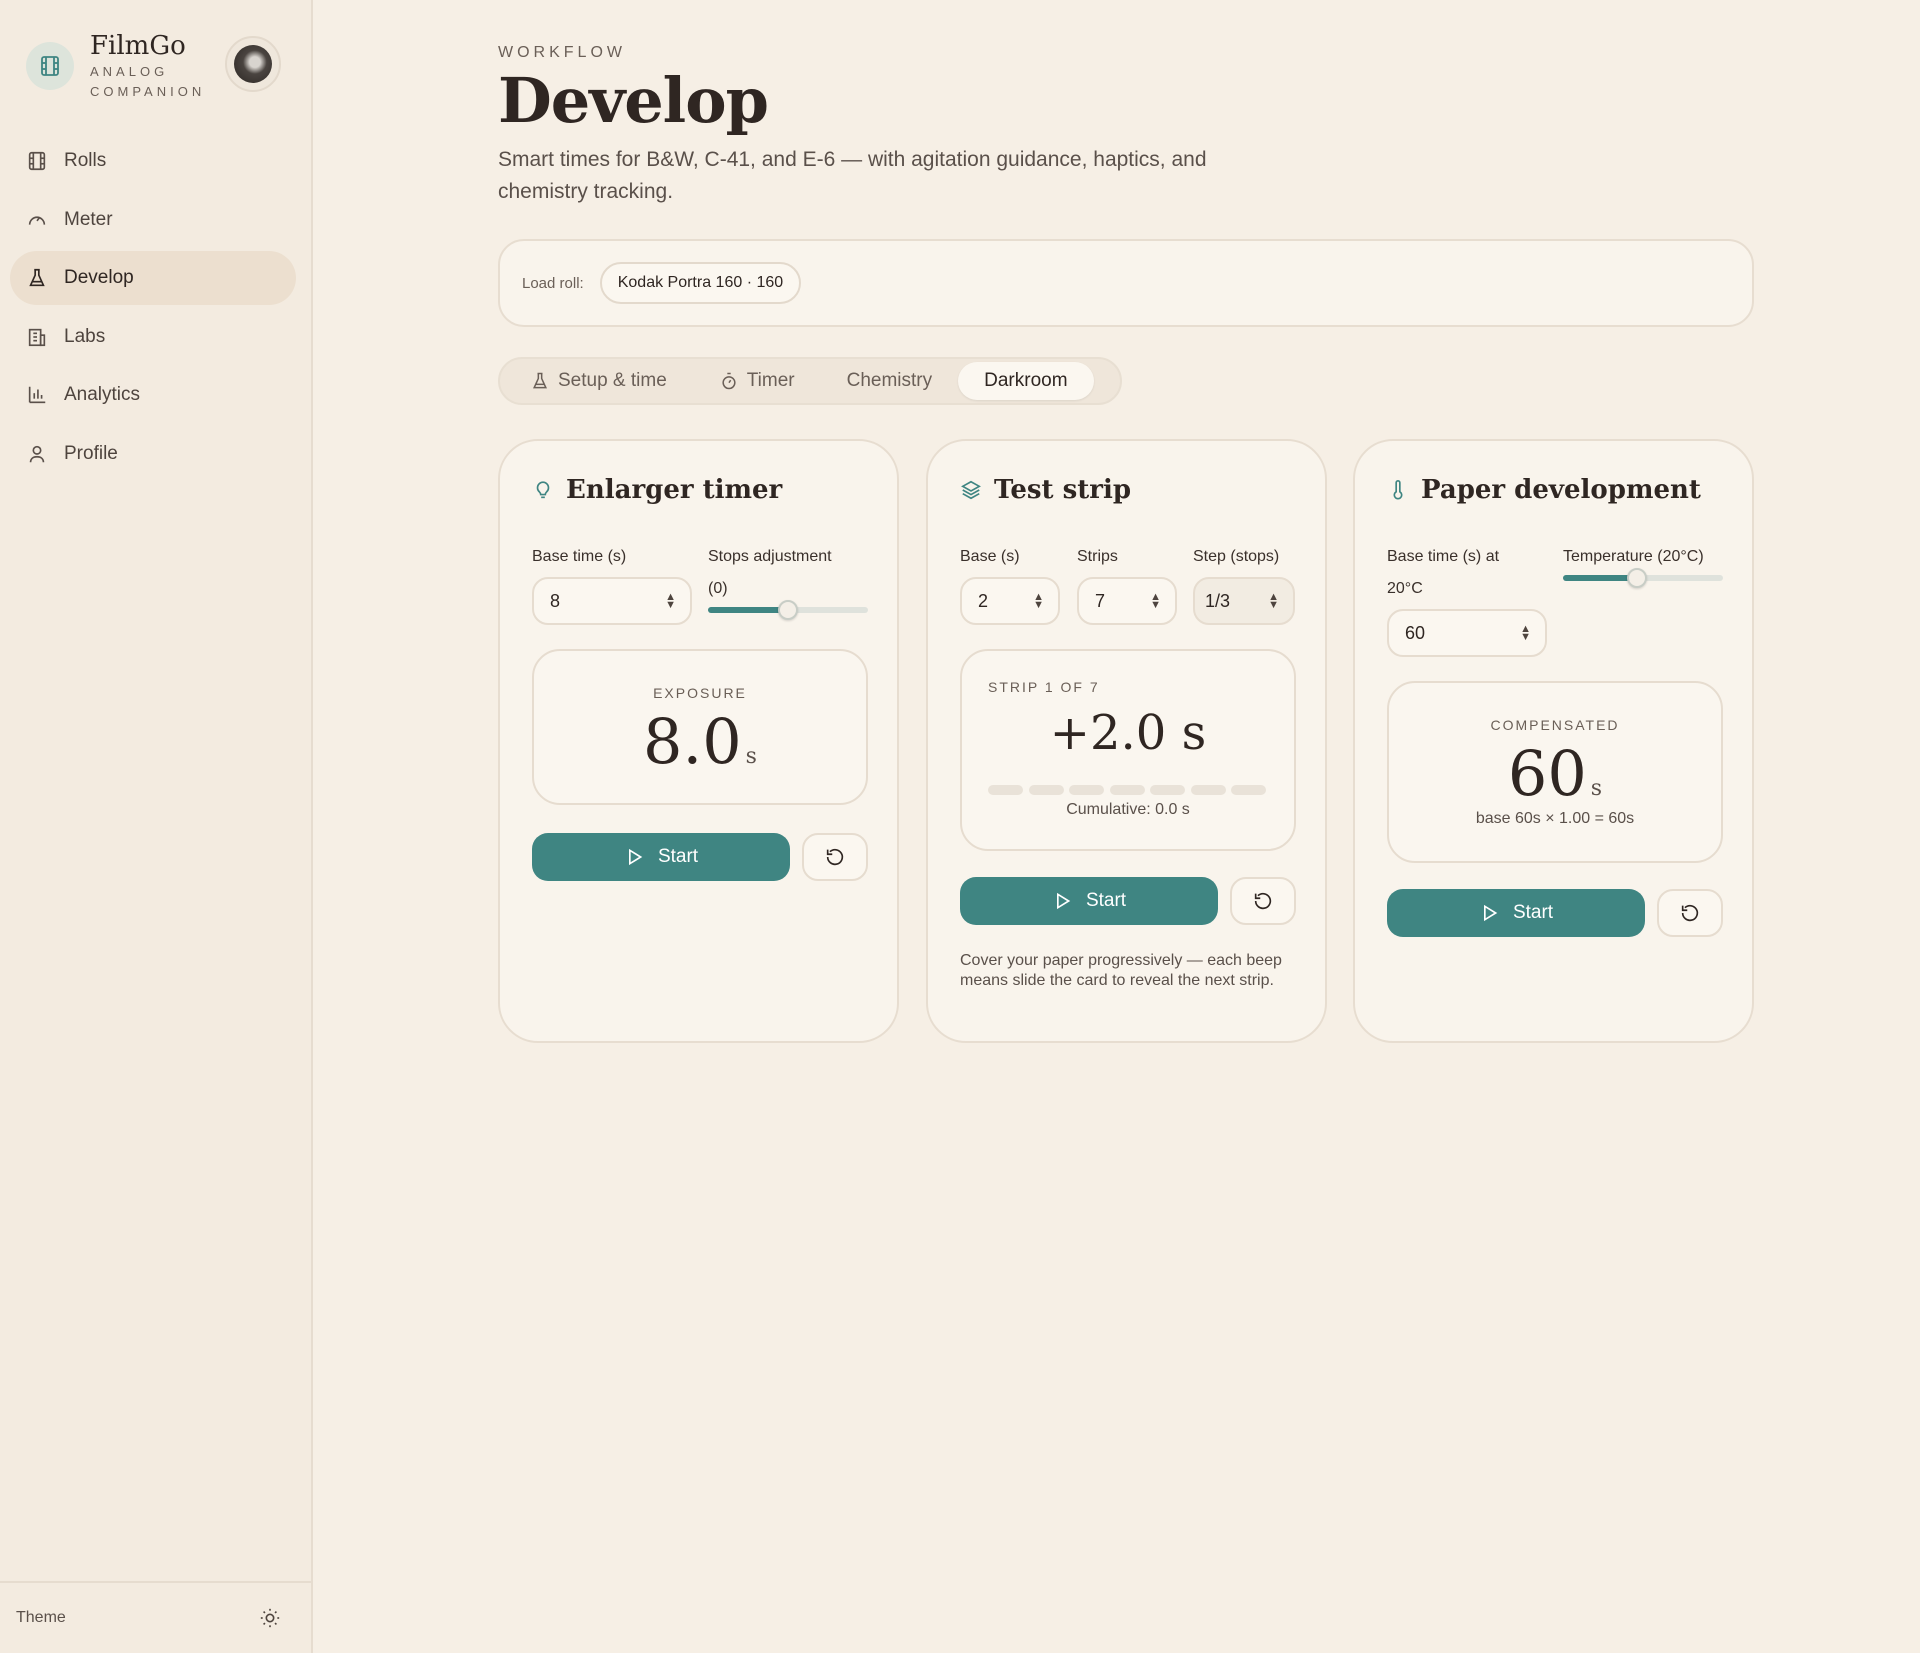  What do you see at coordinates (1236, 556) in the screenshot?
I see `step-label: Step (stops)` at bounding box center [1236, 556].